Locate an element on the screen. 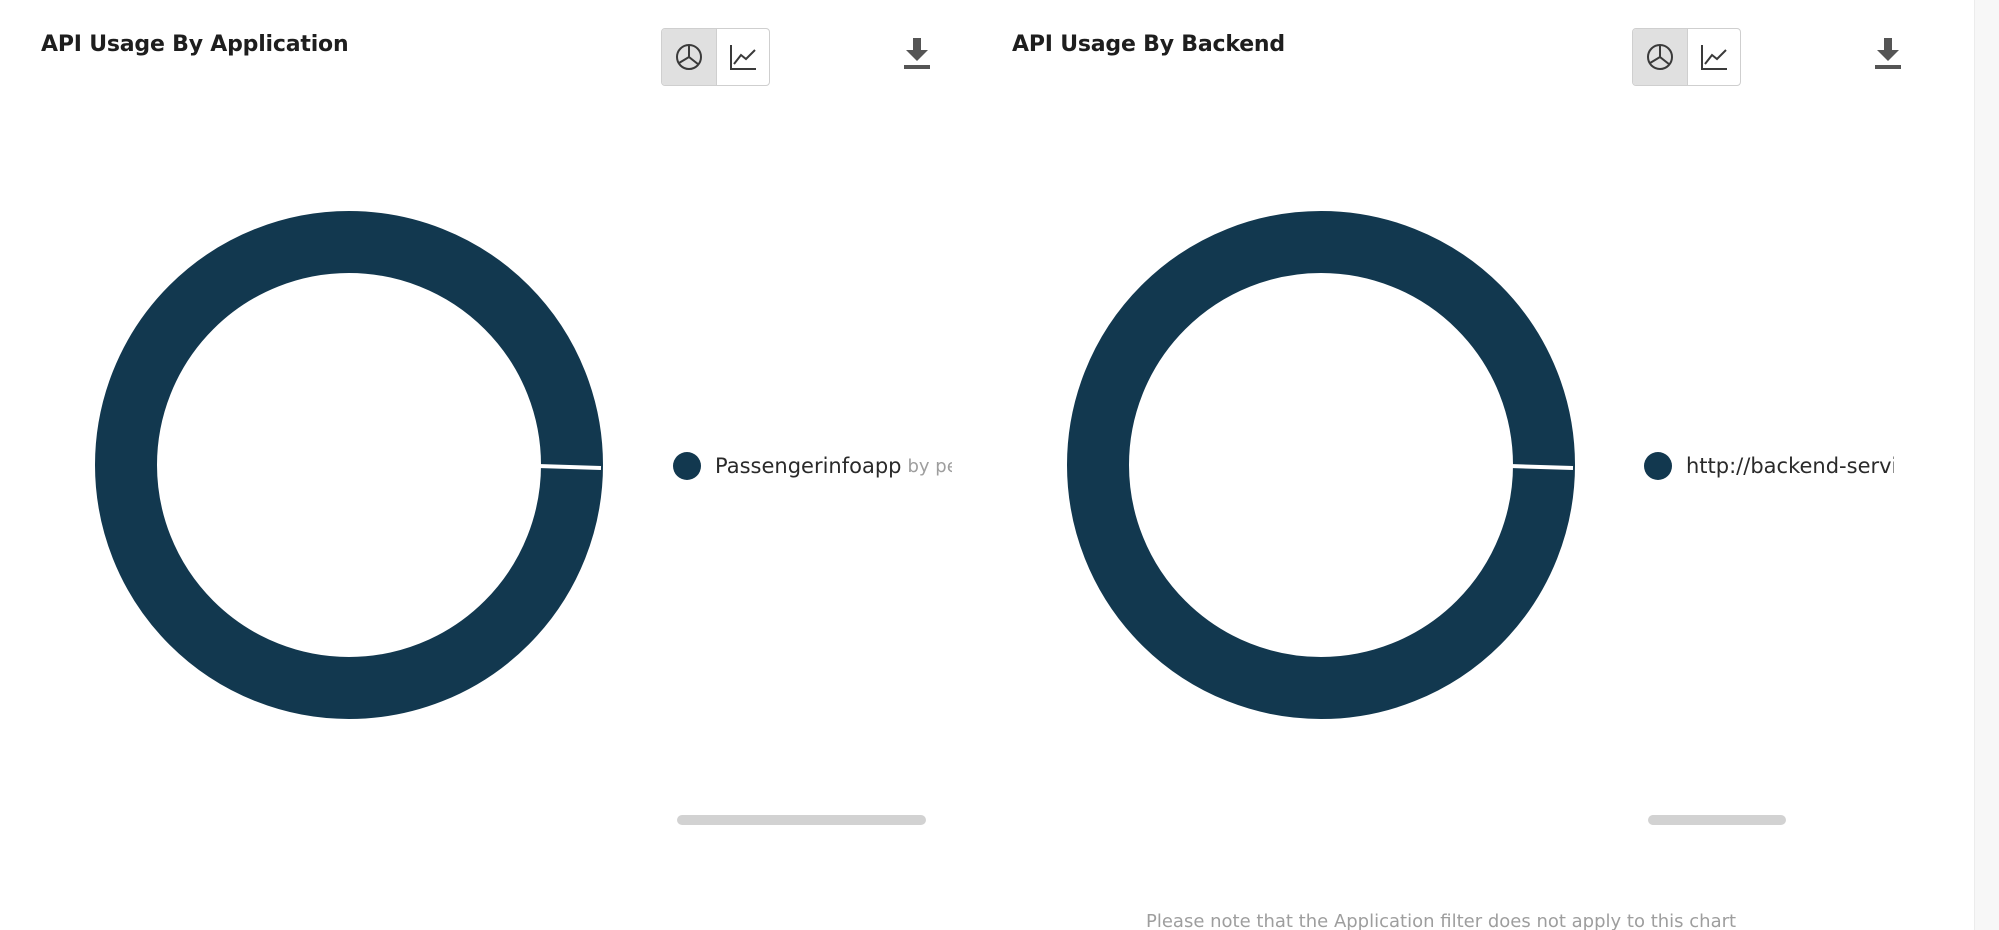  panel-title: API Usage By Application is located at coordinates (195, 44).